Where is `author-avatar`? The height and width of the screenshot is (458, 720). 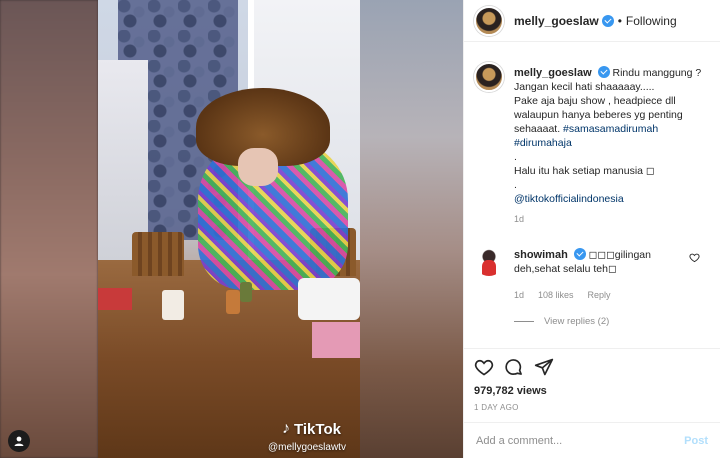 author-avatar is located at coordinates (489, 20).